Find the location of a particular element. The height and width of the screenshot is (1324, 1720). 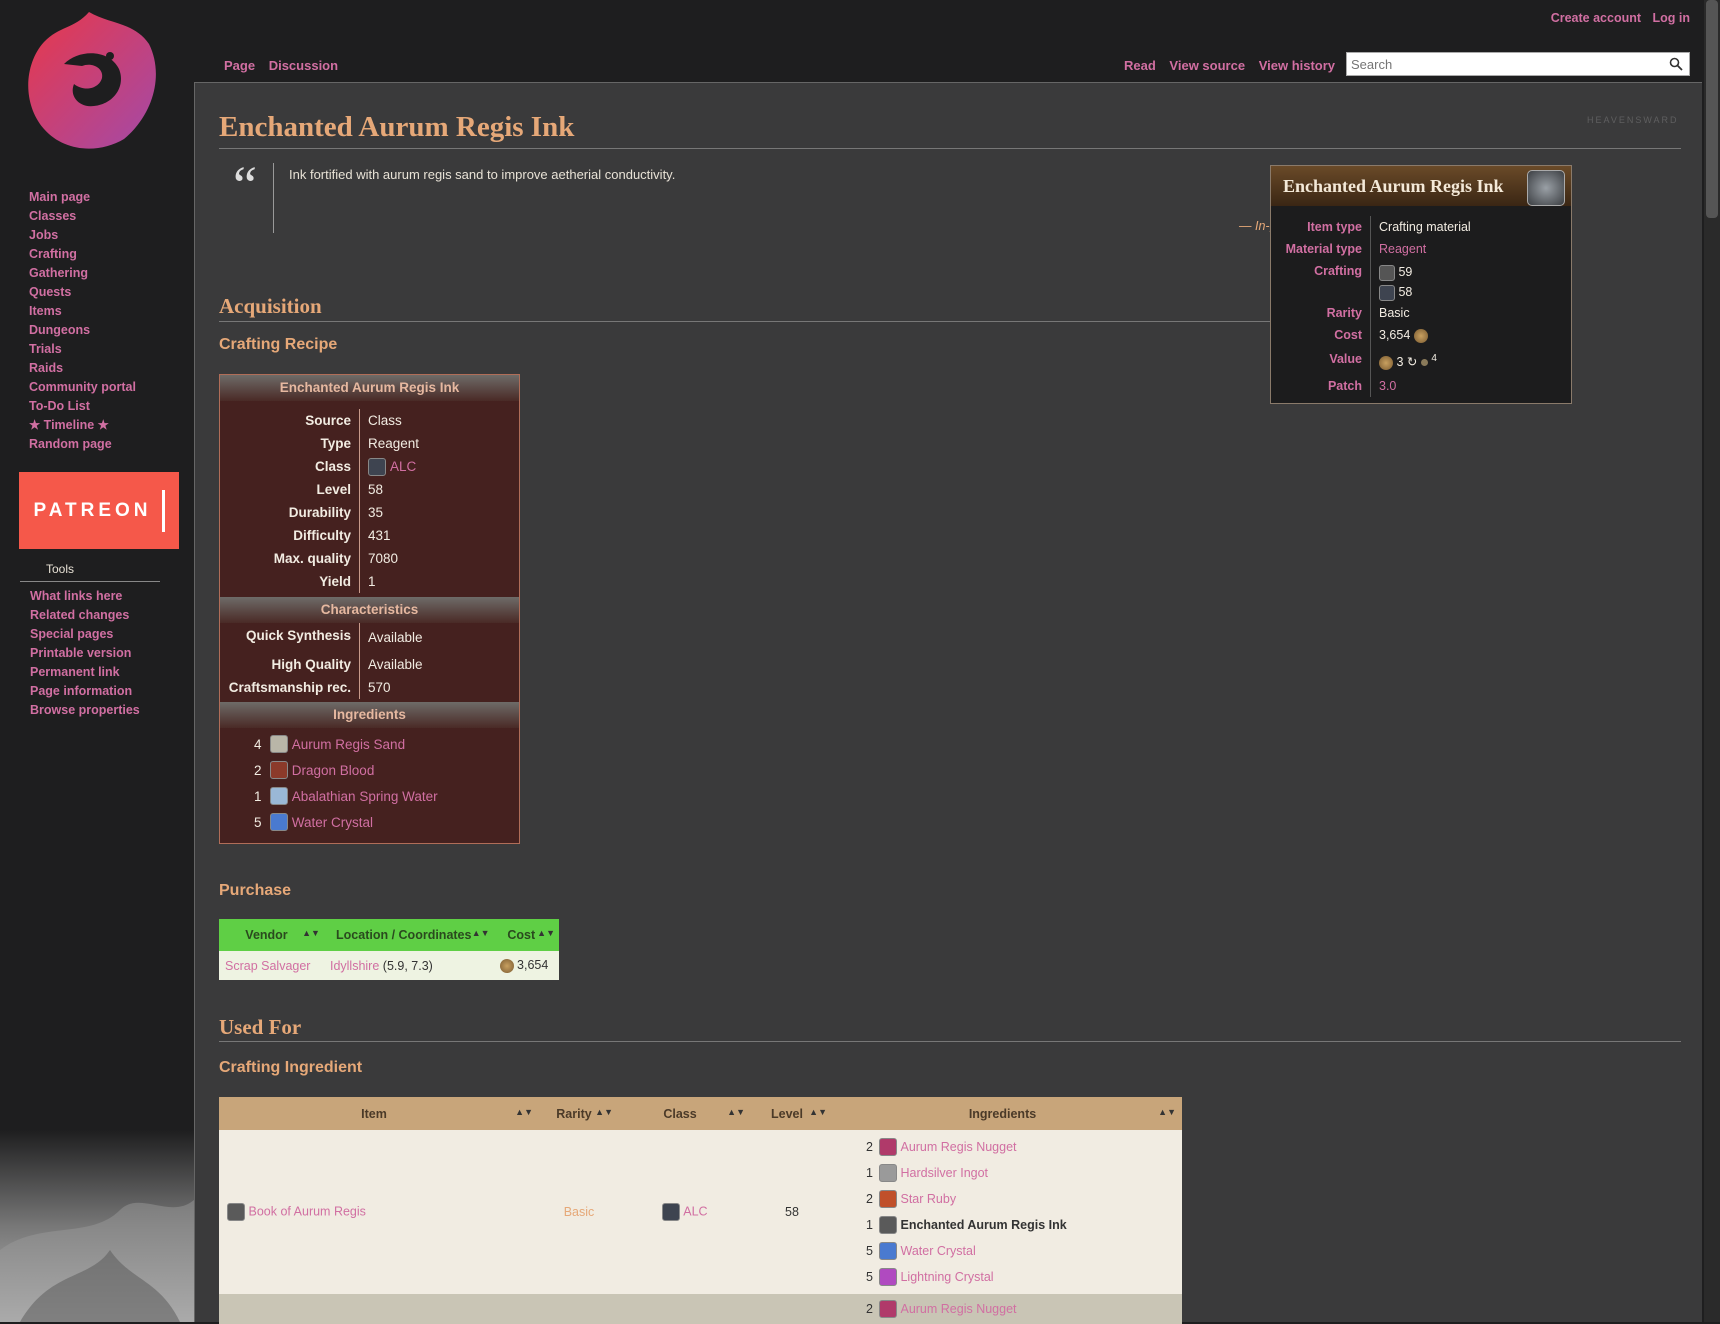

nav-trials: Trials is located at coordinates (82, 349).